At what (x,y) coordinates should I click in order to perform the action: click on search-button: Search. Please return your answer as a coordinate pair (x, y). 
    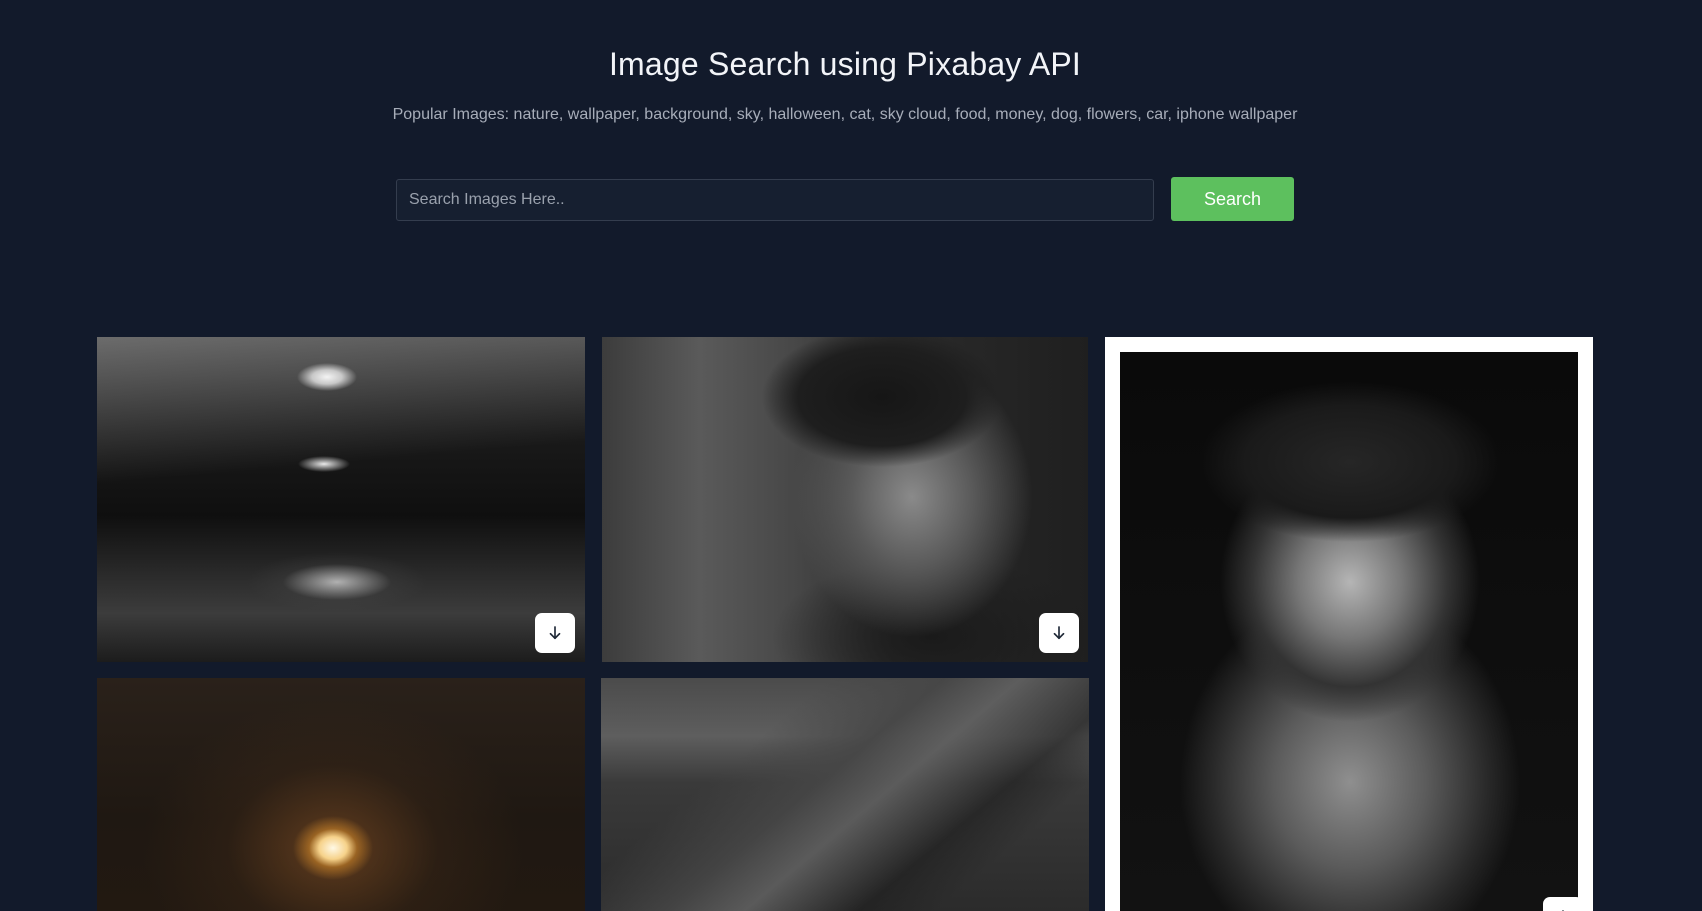
    Looking at the image, I should click on (1232, 199).